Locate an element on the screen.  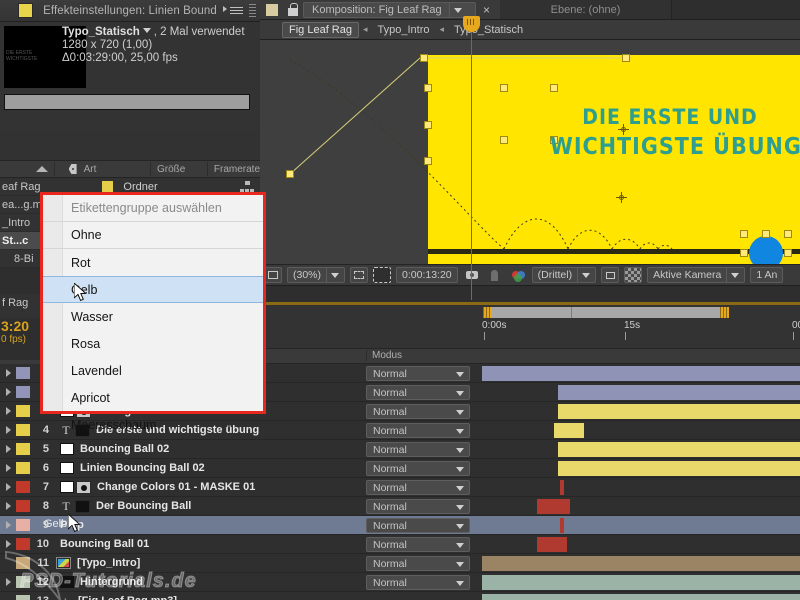
layer-name: [Typo_Intro] is located at coordinates (108, 563).